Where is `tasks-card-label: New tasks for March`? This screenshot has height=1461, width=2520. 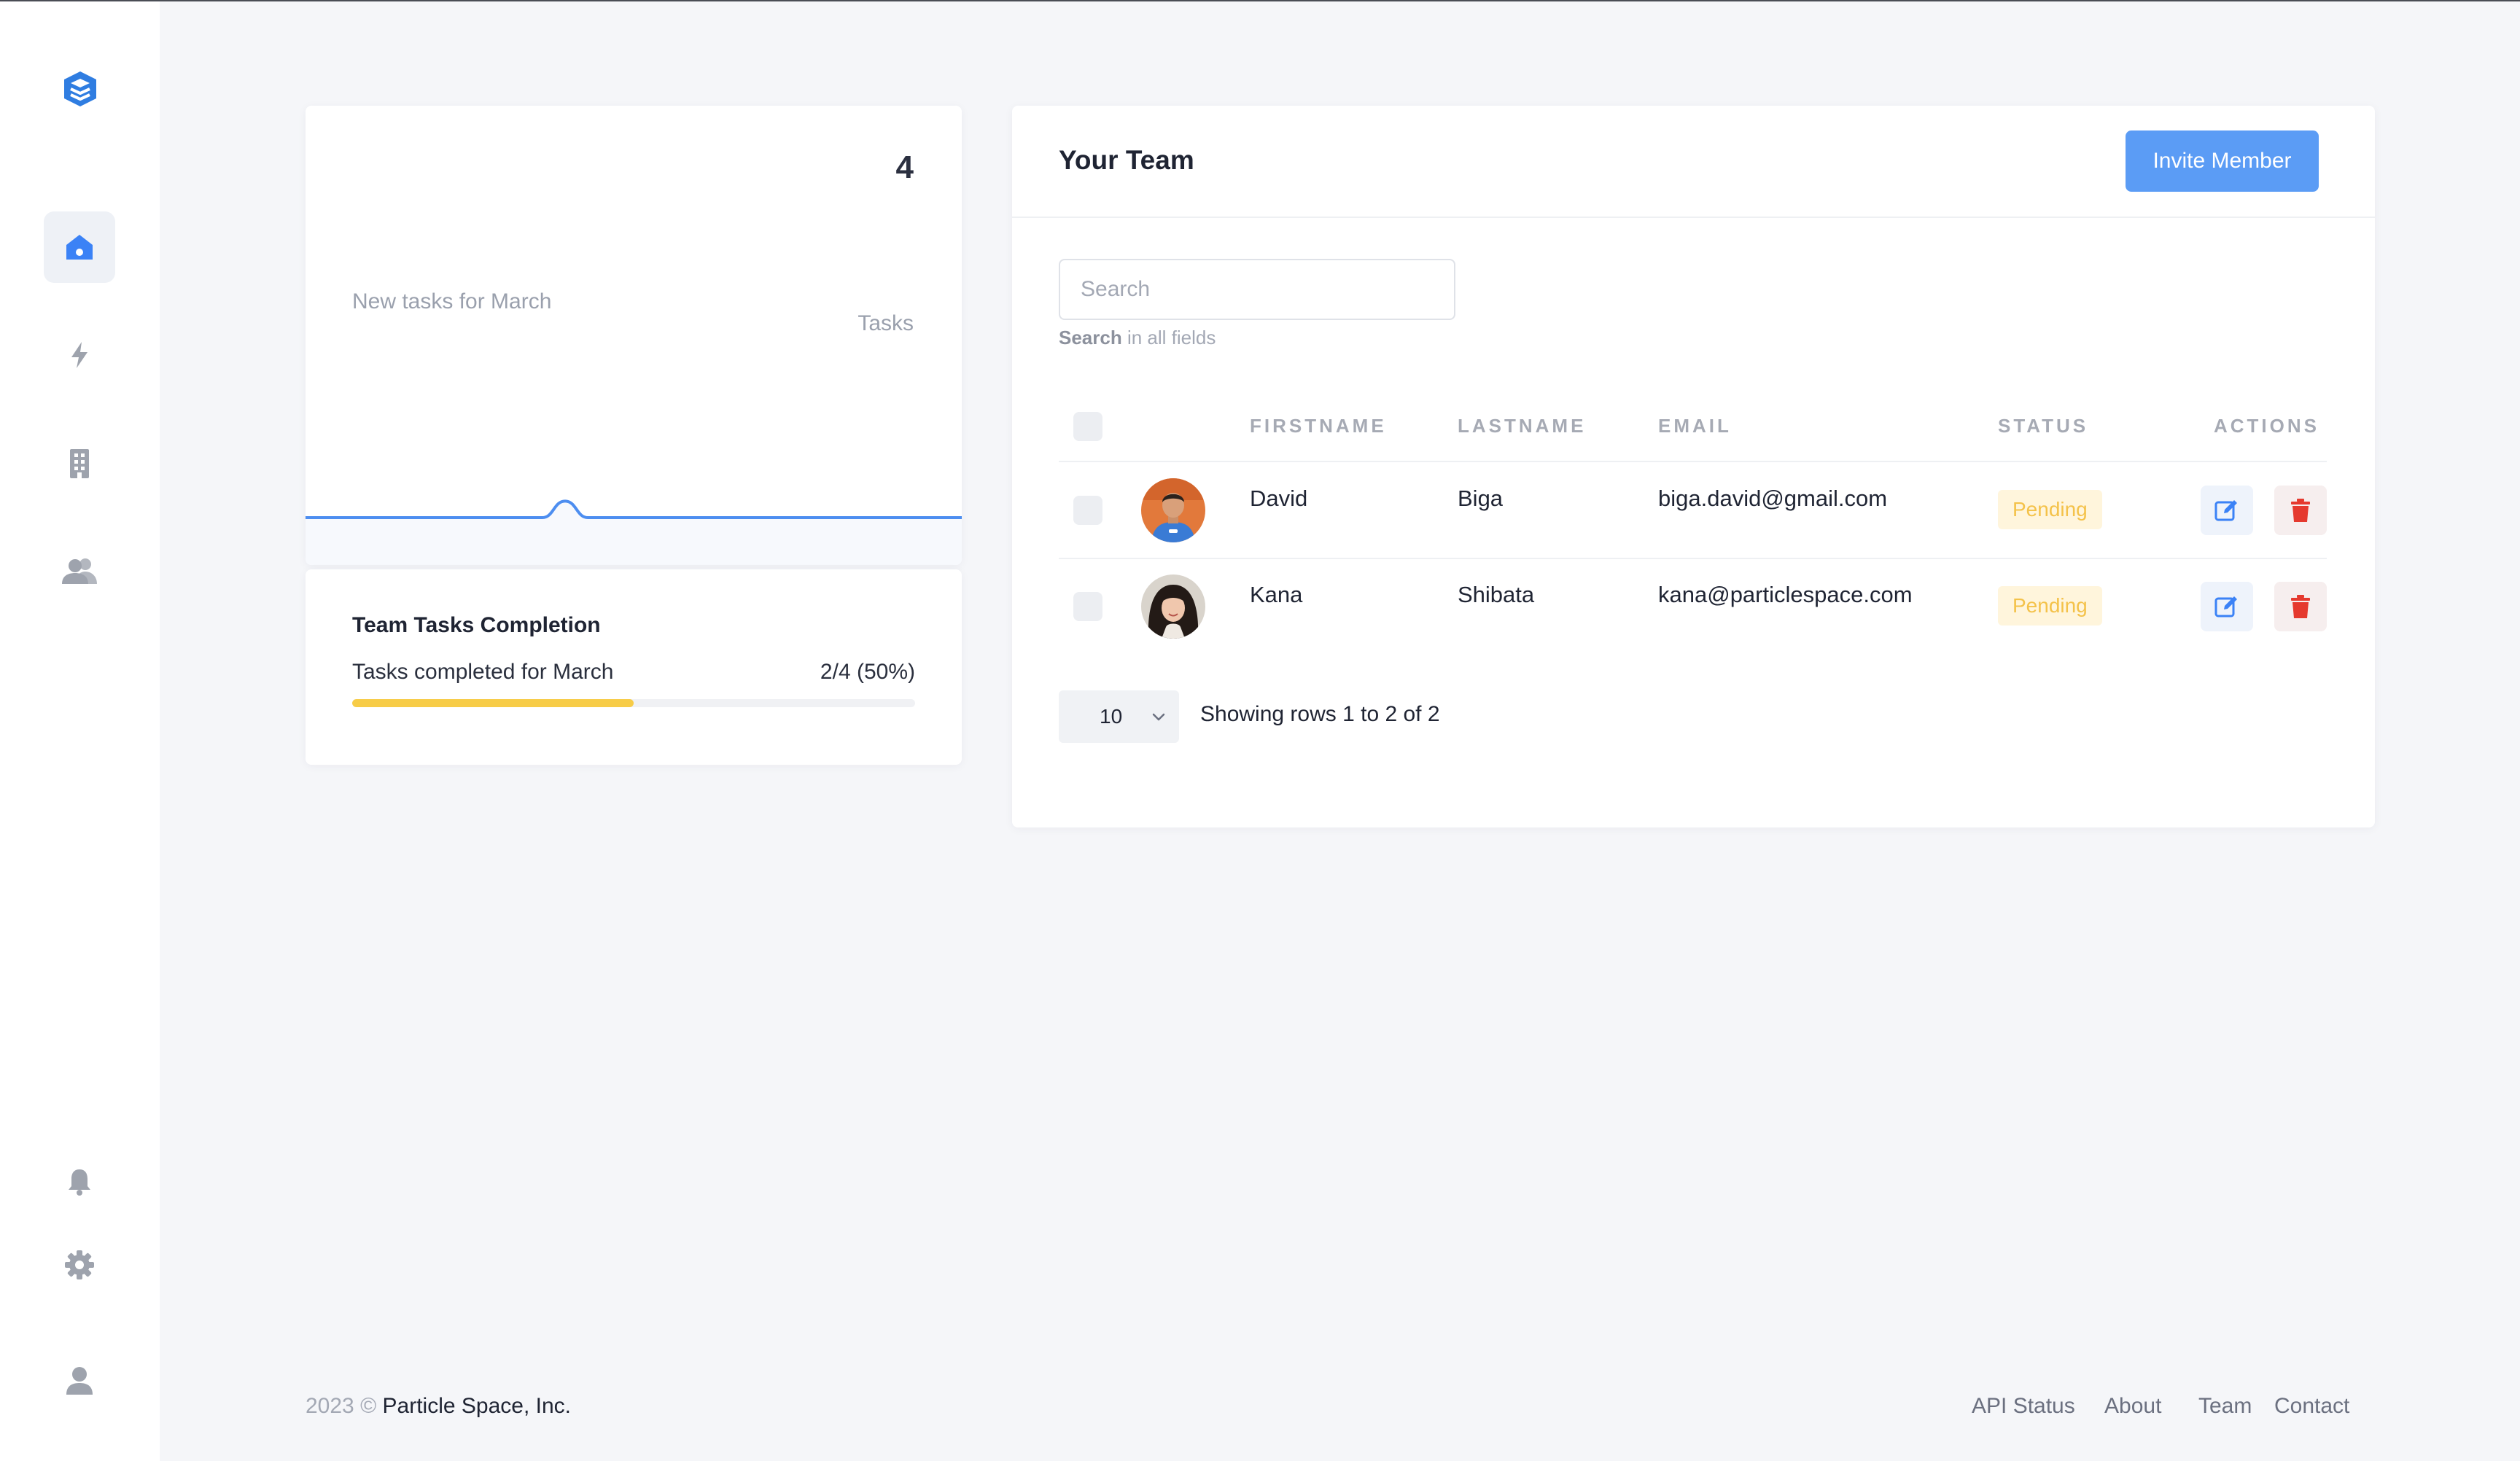 tasks-card-label: New tasks for March is located at coordinates (452, 301).